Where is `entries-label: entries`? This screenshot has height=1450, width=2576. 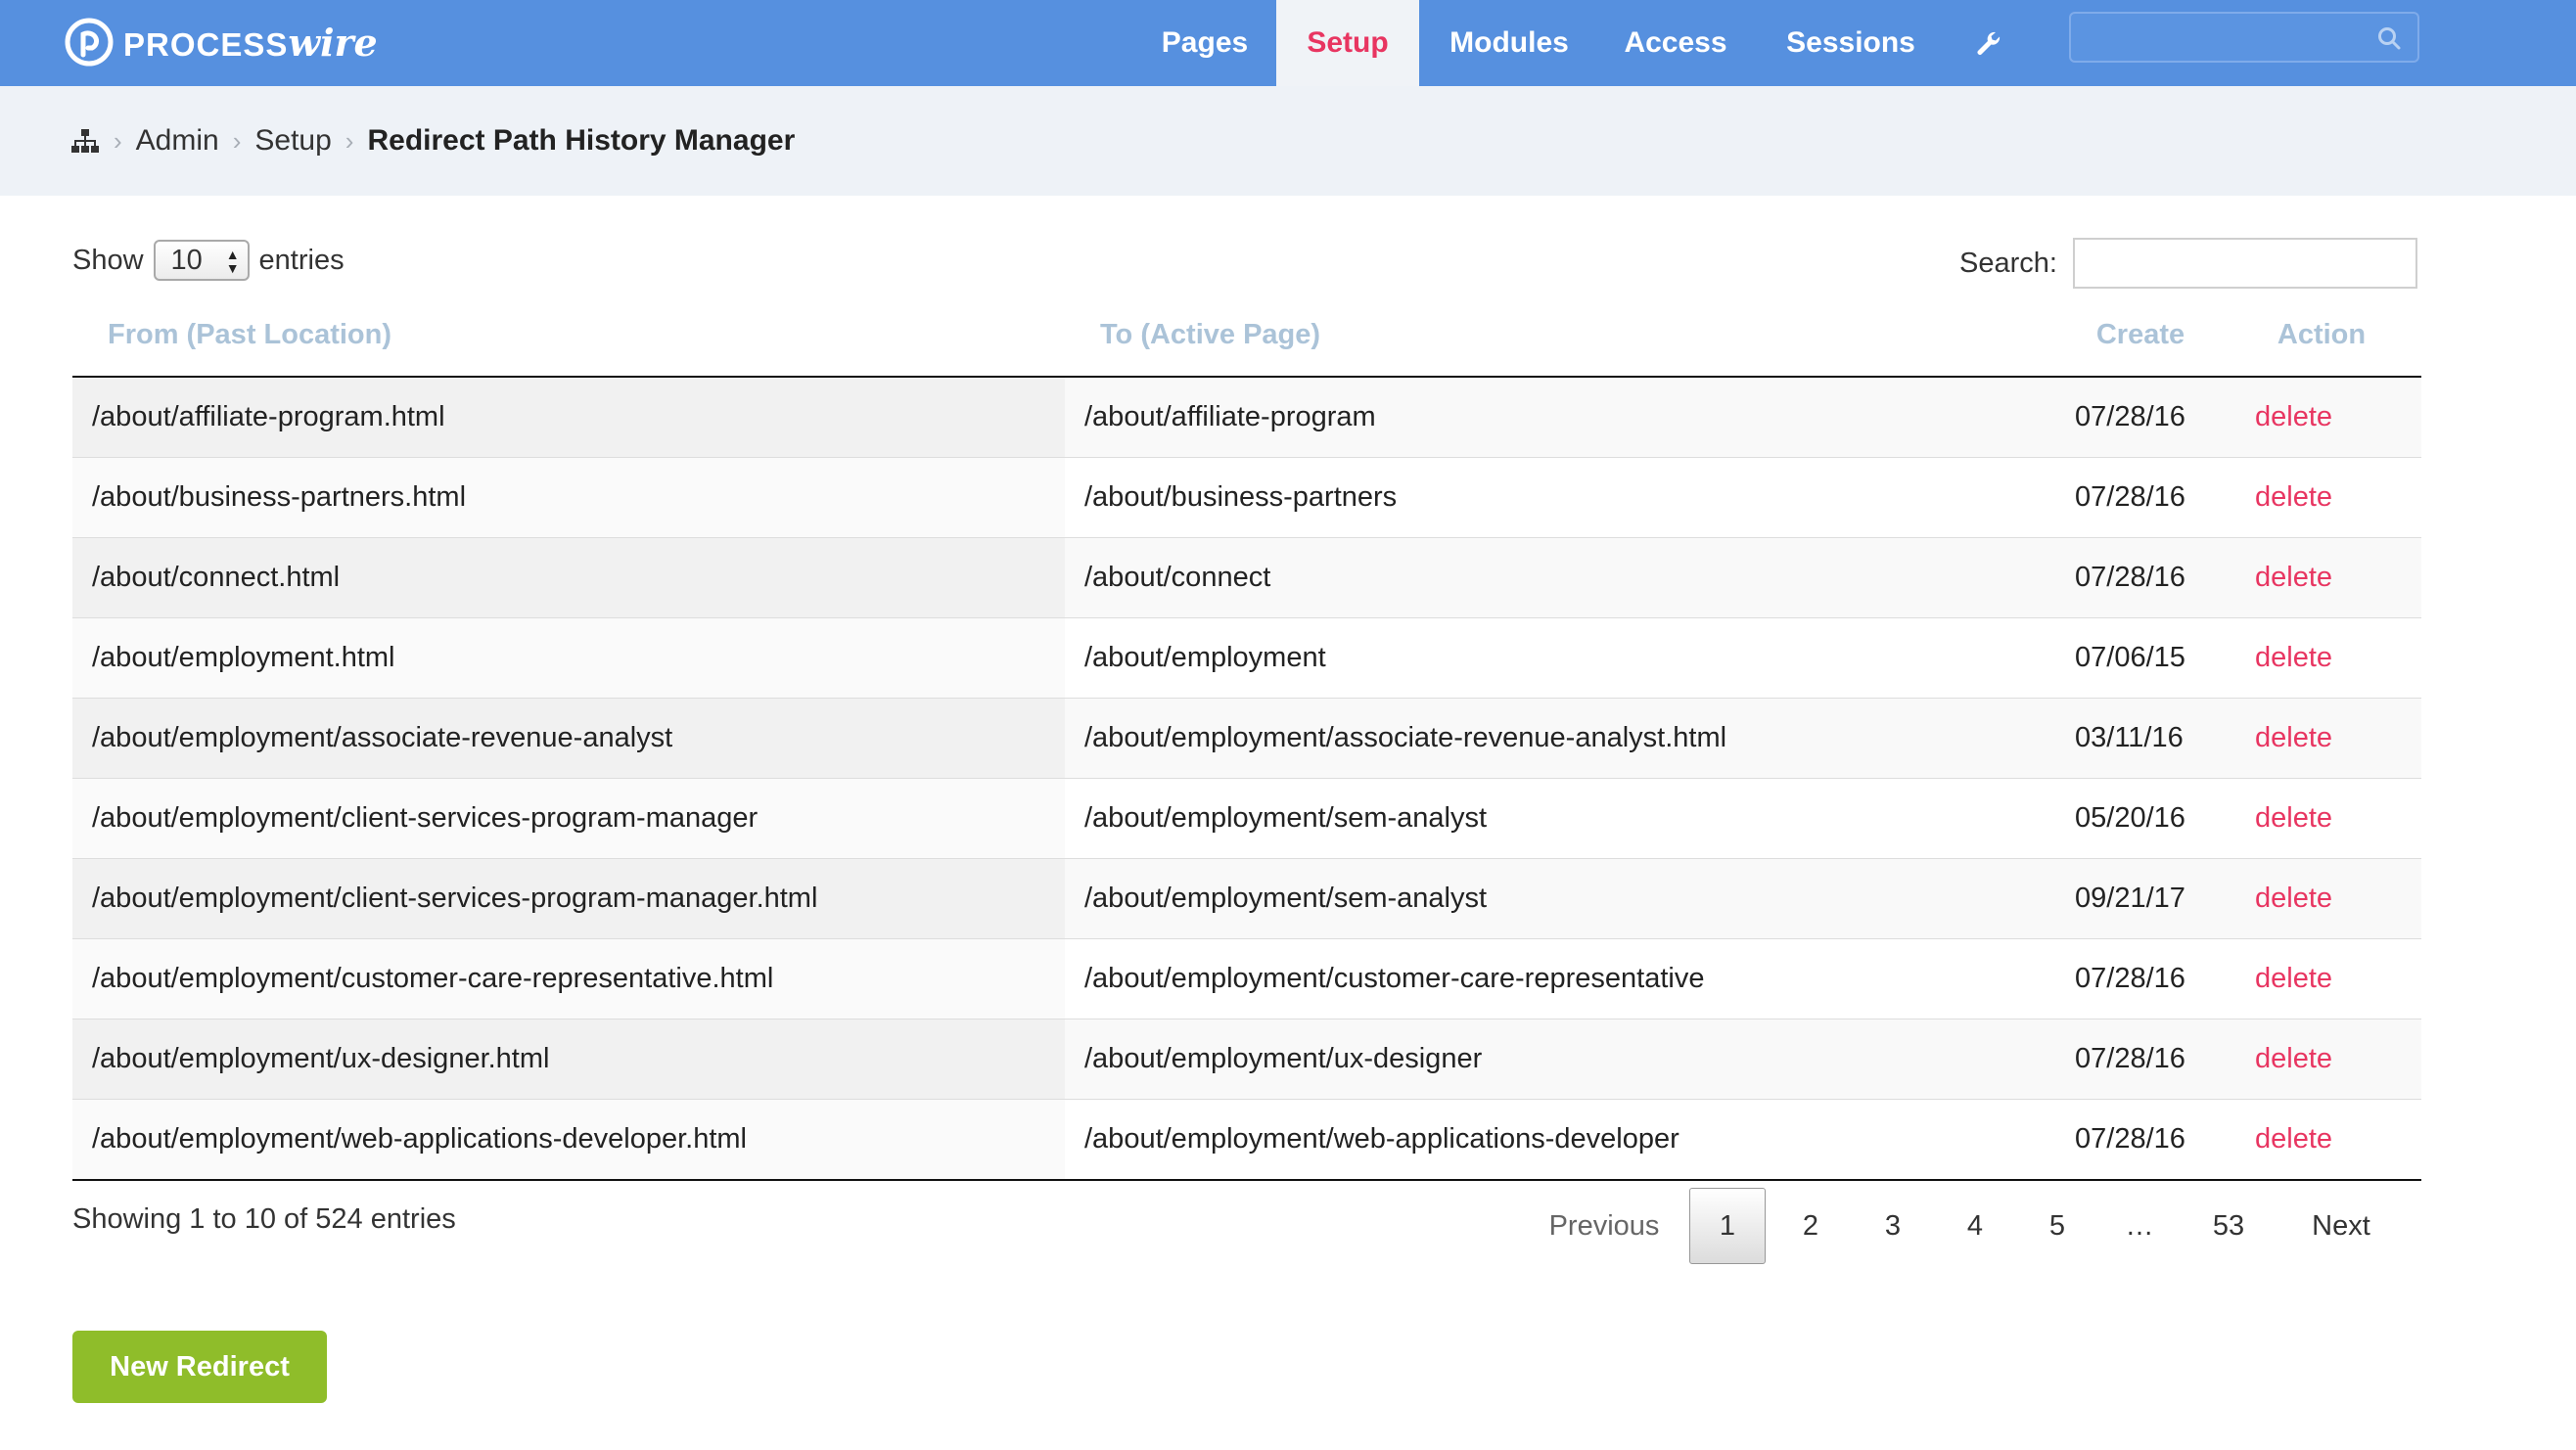 entries-label: entries is located at coordinates (302, 260).